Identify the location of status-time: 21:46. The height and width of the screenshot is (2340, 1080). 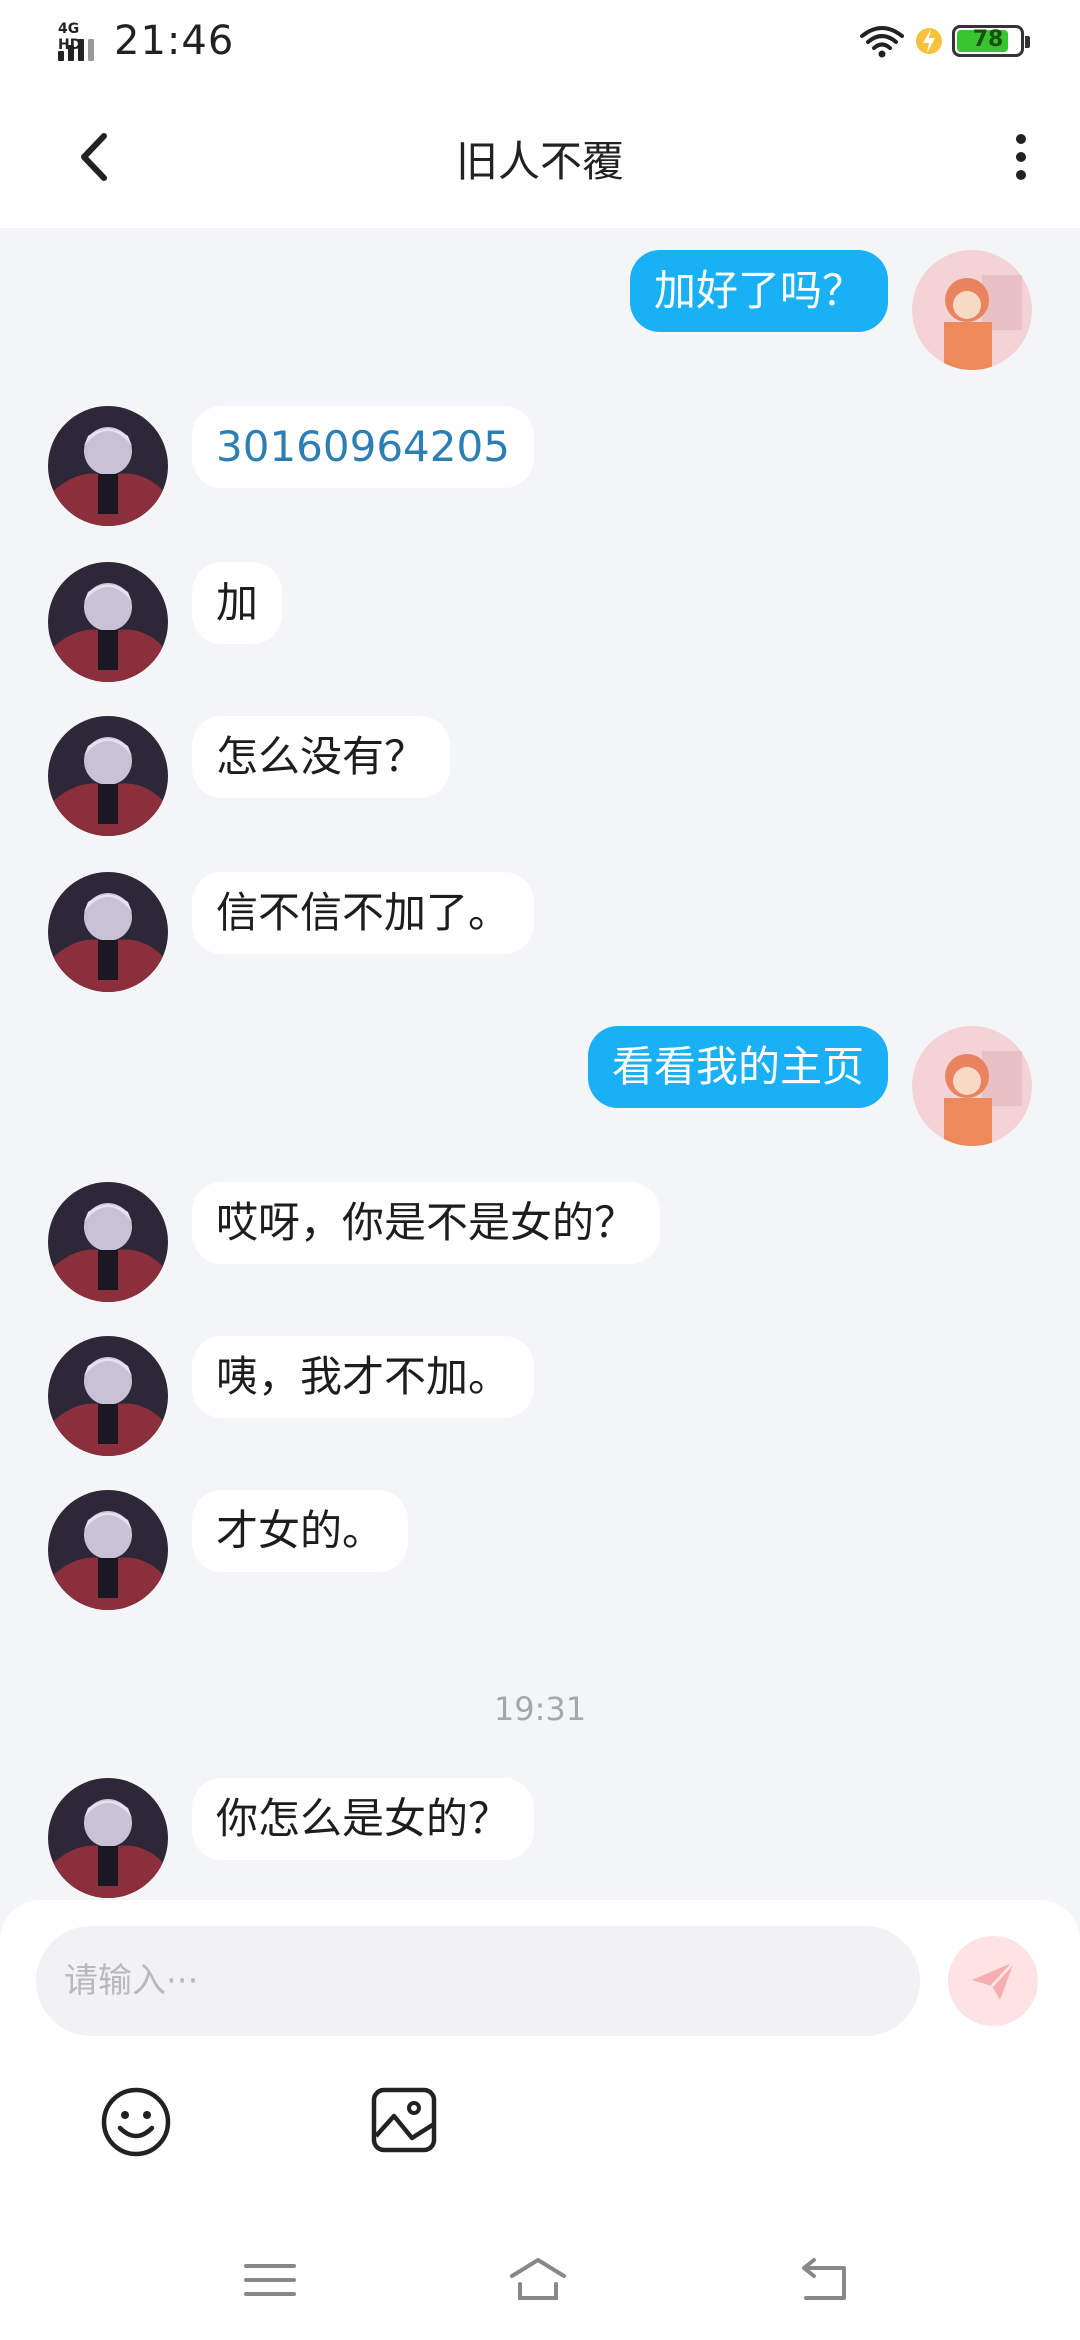
(174, 41).